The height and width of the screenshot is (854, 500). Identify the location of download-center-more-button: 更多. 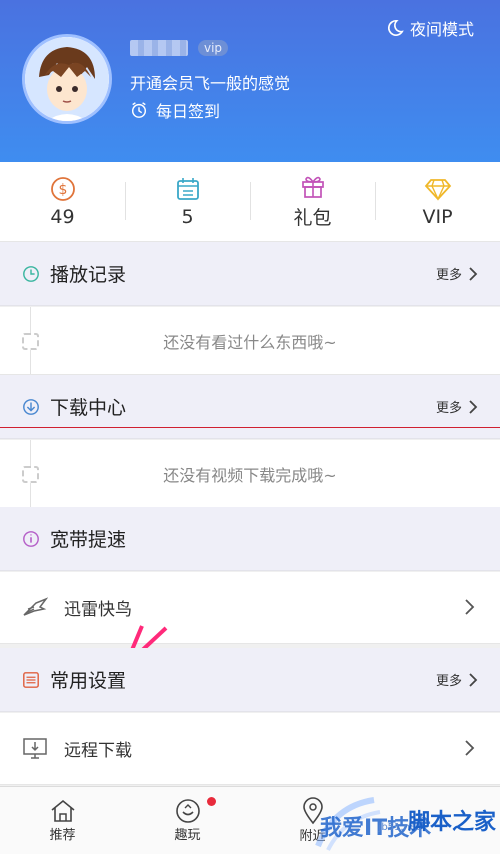
(457, 406).